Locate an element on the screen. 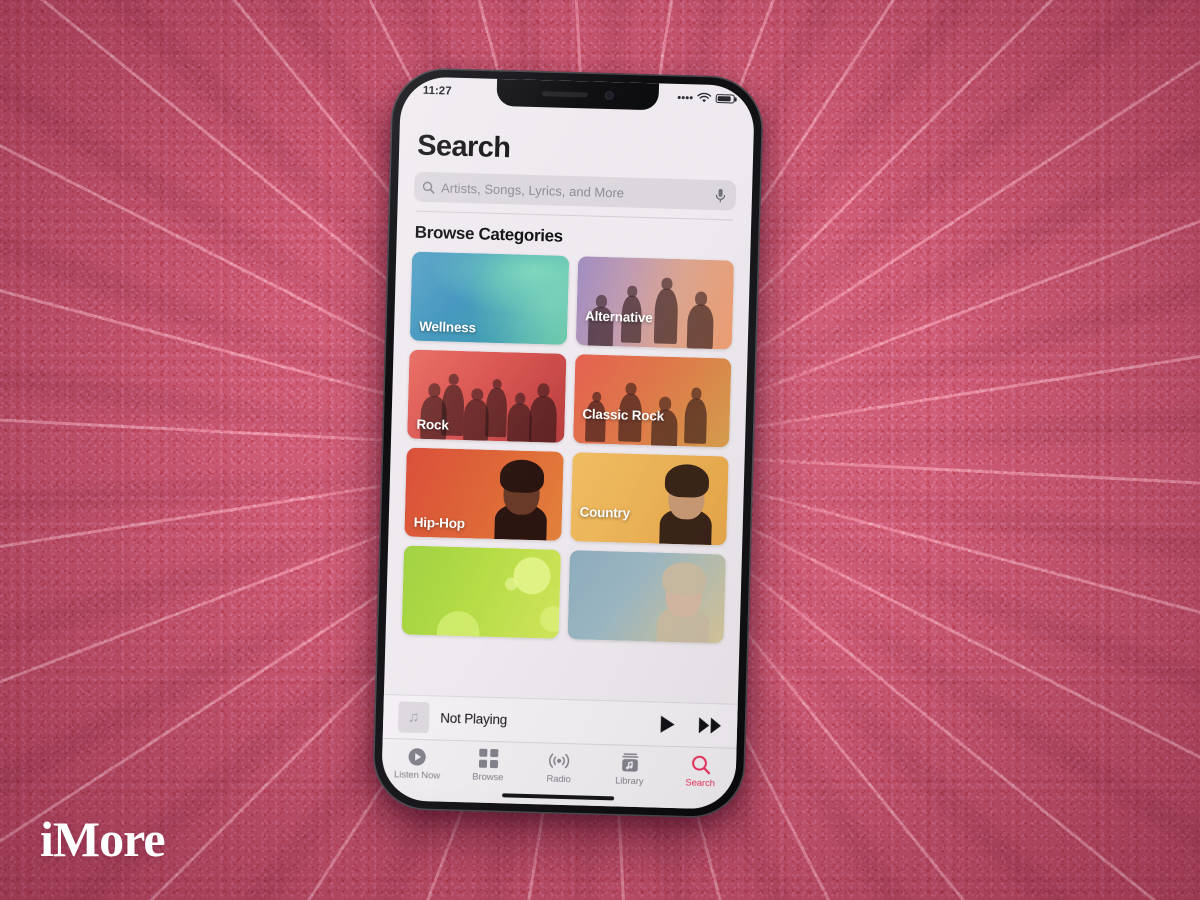  now-playing-title: Not Playing is located at coordinates (474, 719).